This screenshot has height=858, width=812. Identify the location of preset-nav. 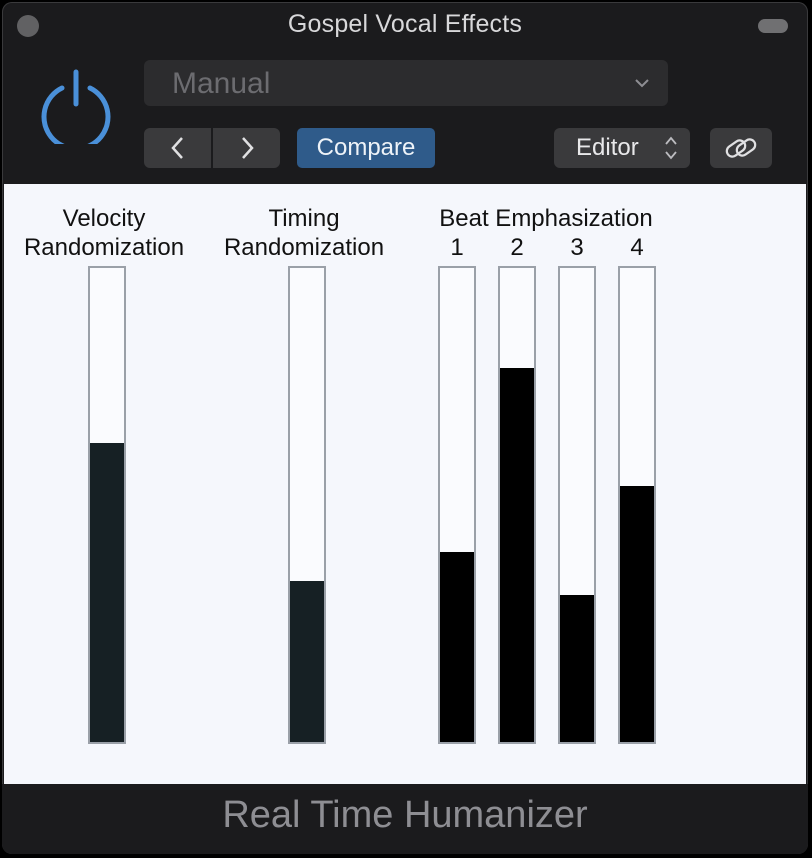
(212, 148).